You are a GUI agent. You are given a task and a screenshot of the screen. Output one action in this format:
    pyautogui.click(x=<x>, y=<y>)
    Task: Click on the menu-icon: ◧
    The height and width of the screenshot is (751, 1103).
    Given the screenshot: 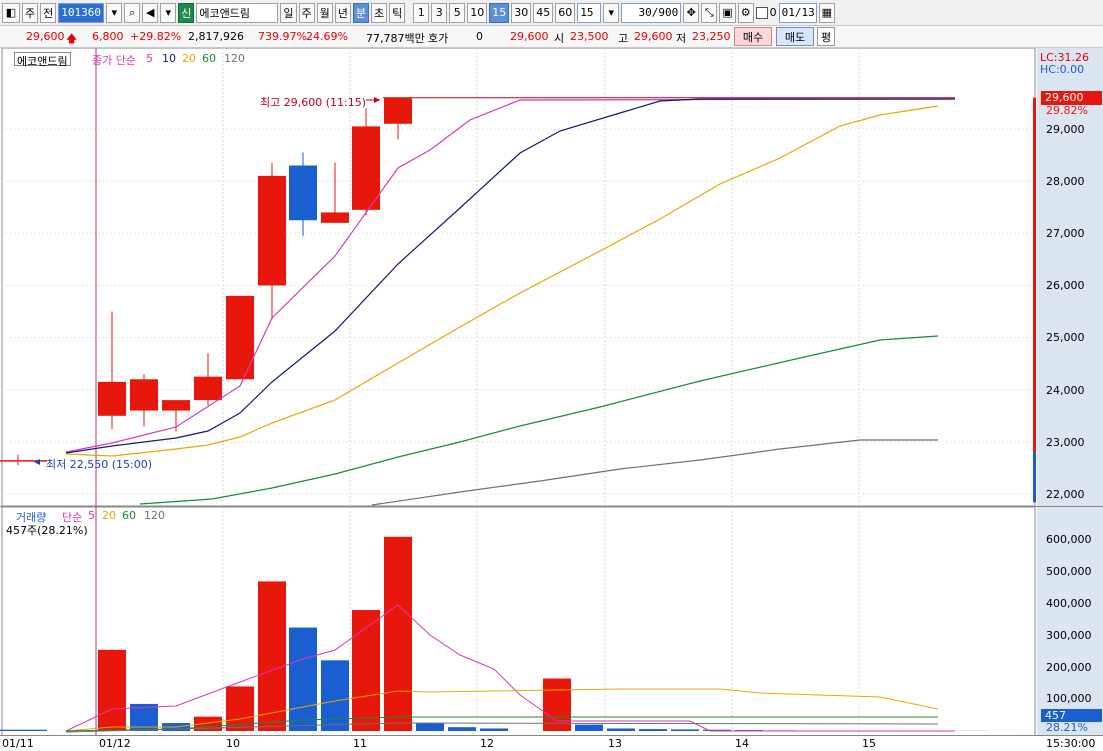 What is the action you would take?
    pyautogui.click(x=11, y=12)
    